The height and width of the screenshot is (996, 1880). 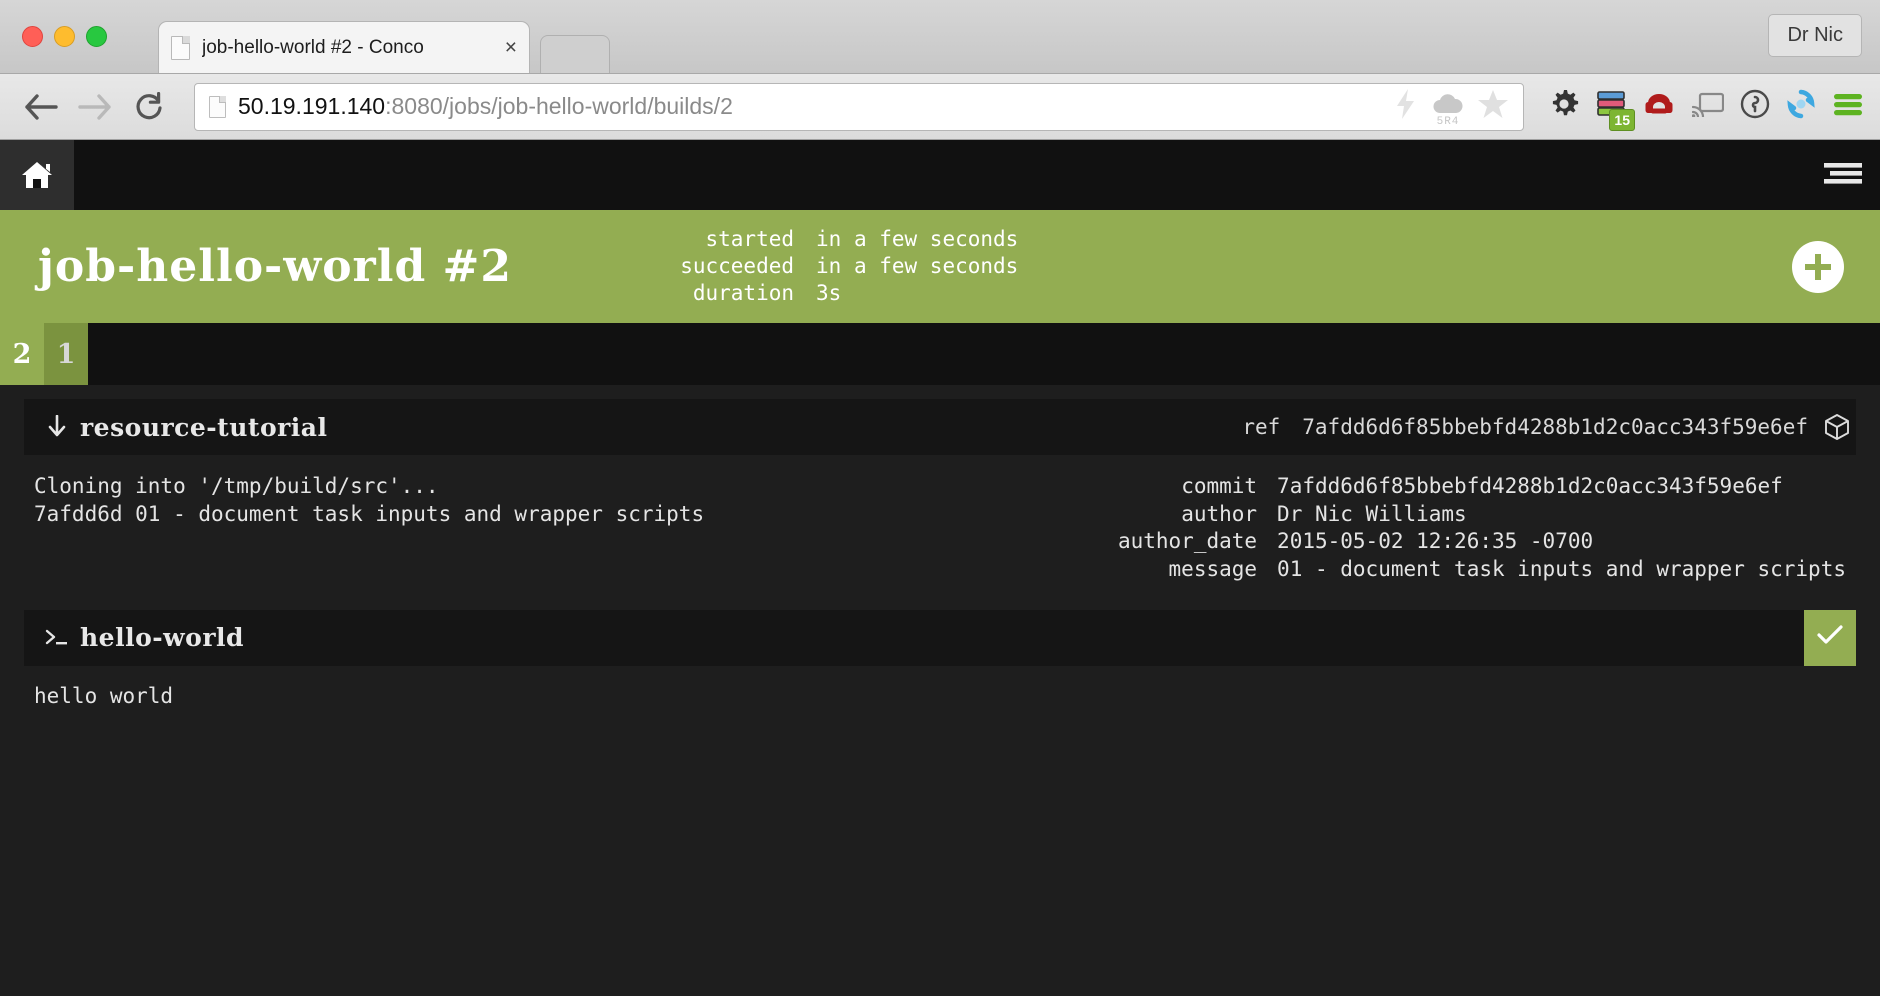 I want to click on plus-icon, so click(x=1818, y=266).